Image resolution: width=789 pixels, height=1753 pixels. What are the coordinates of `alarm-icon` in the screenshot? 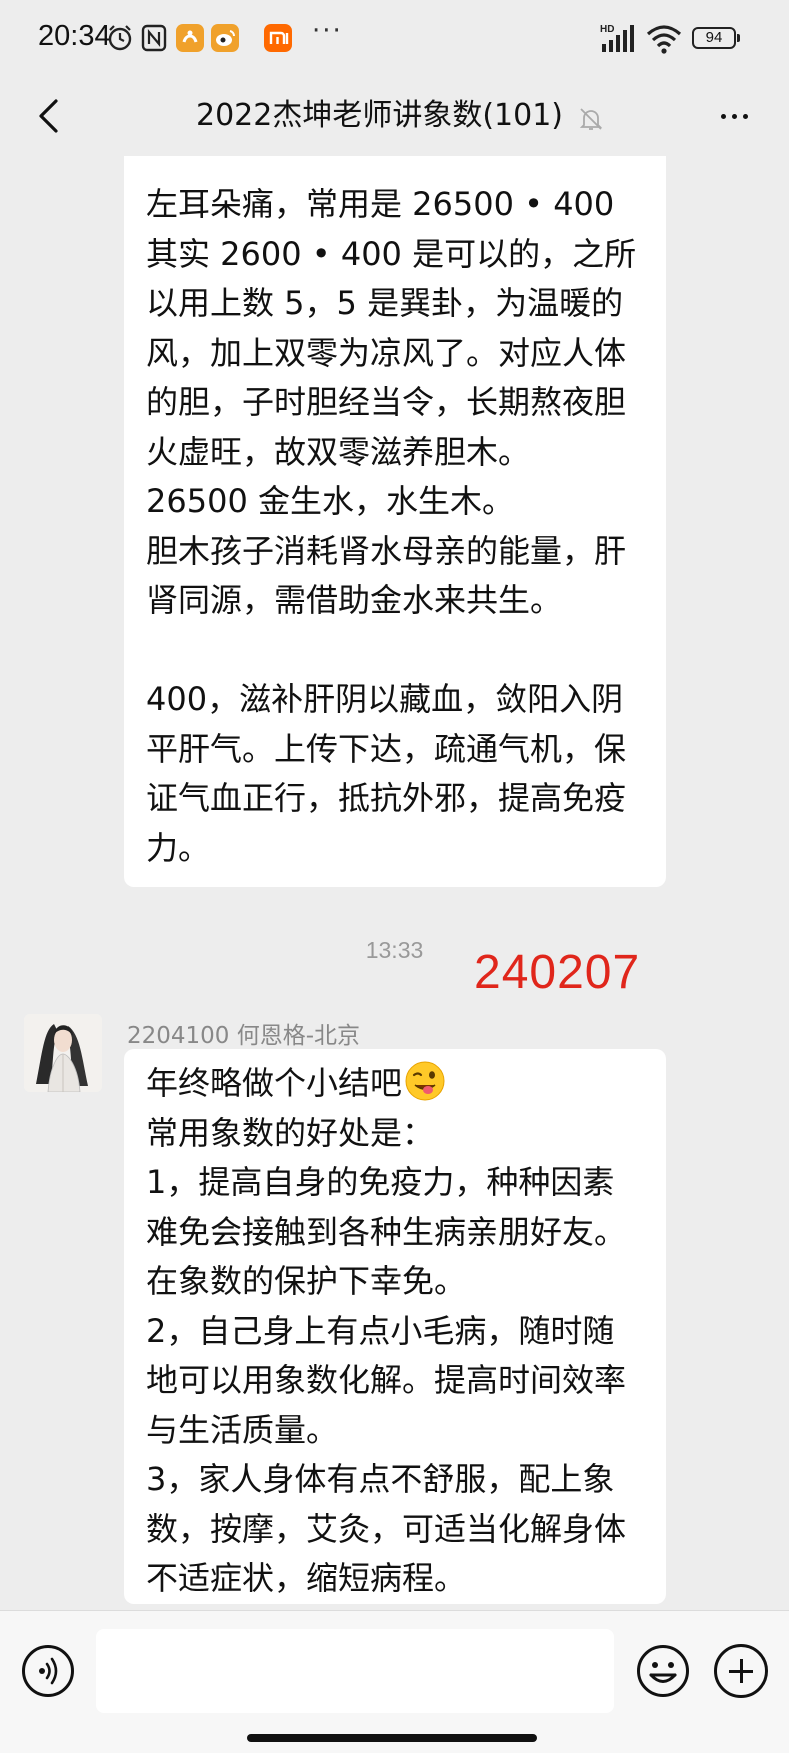 It's located at (120, 38).